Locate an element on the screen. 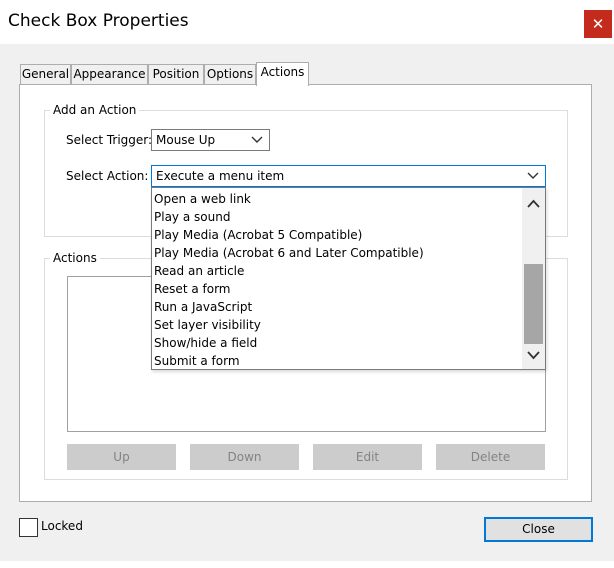 This screenshot has width=614, height=568. trigger-select-value: Mouse Up is located at coordinates (186, 140).